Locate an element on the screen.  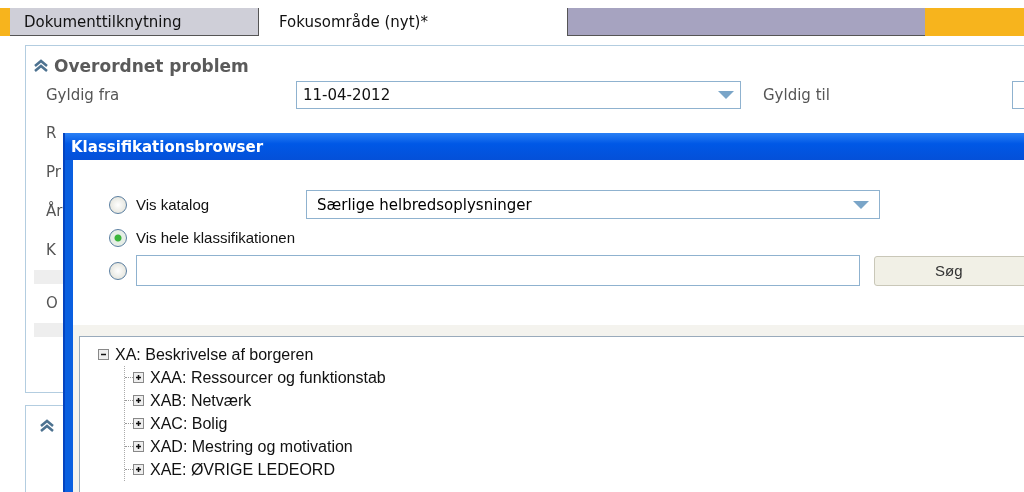
field-label: K is located at coordinates (51, 250).